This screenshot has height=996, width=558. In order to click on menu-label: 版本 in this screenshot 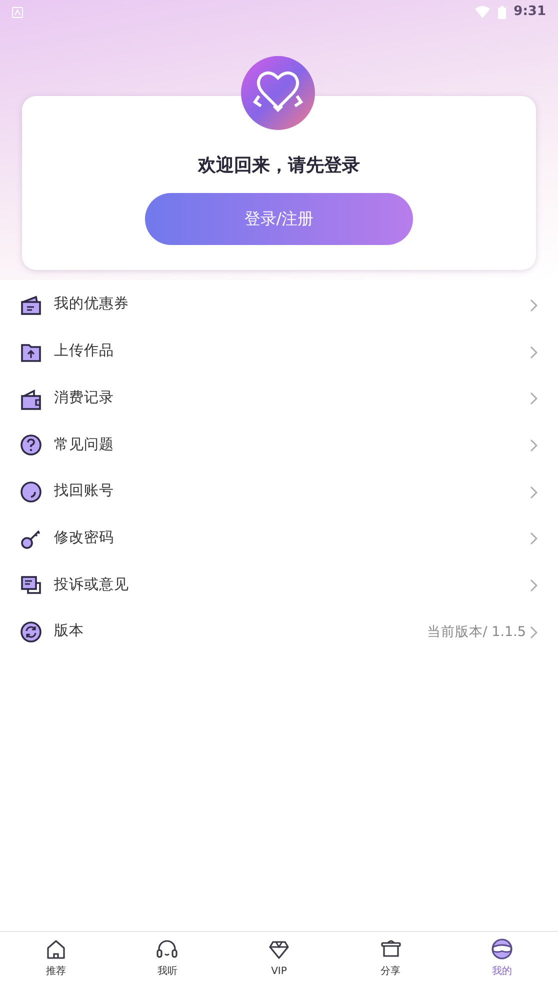, I will do `click(69, 632)`.